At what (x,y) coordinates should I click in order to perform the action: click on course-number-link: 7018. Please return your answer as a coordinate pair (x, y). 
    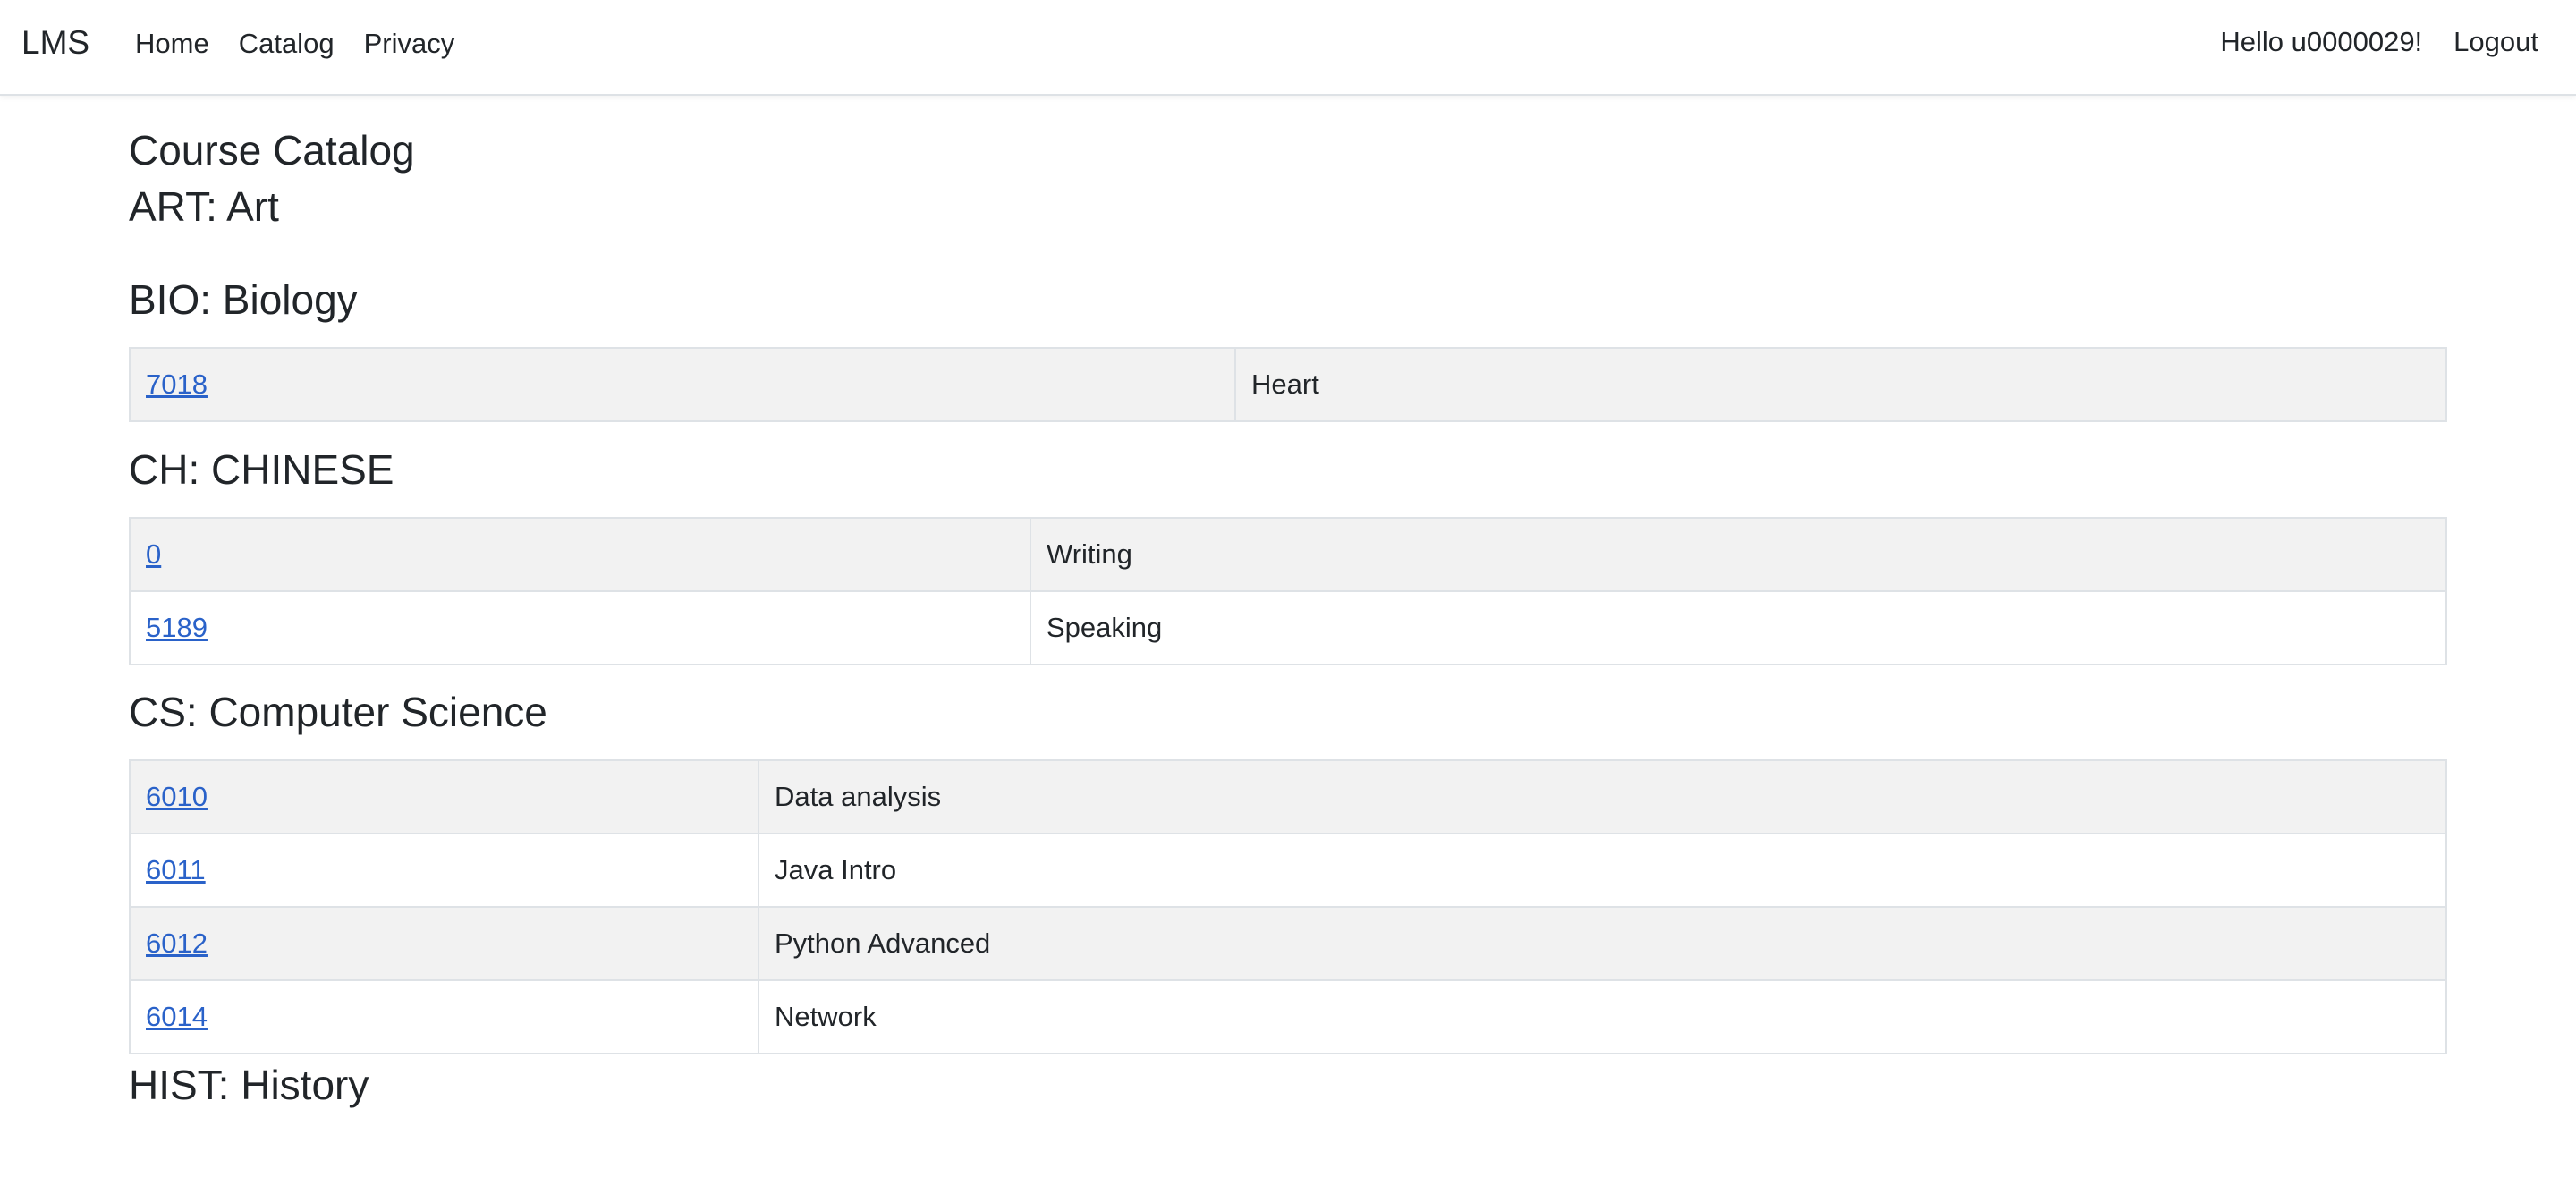
    Looking at the image, I should click on (177, 384).